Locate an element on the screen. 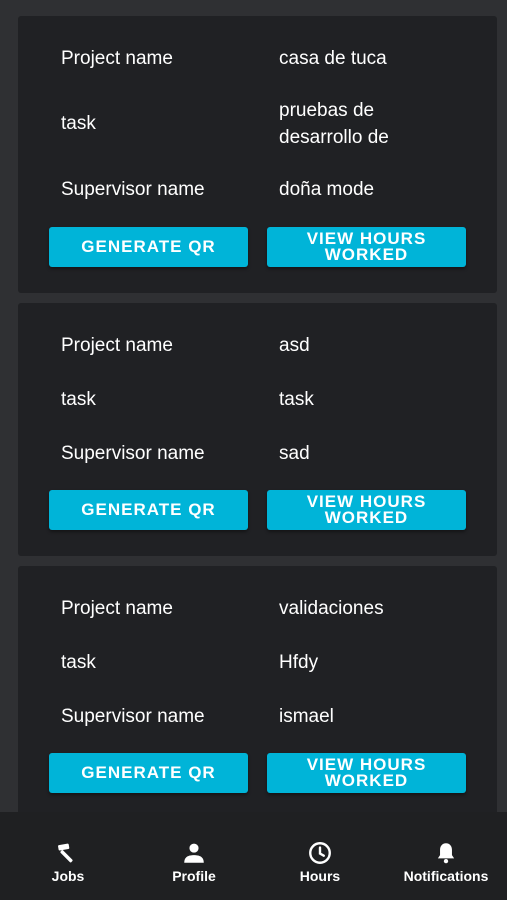 The height and width of the screenshot is (900, 507). bell-icon is located at coordinates (445, 853).